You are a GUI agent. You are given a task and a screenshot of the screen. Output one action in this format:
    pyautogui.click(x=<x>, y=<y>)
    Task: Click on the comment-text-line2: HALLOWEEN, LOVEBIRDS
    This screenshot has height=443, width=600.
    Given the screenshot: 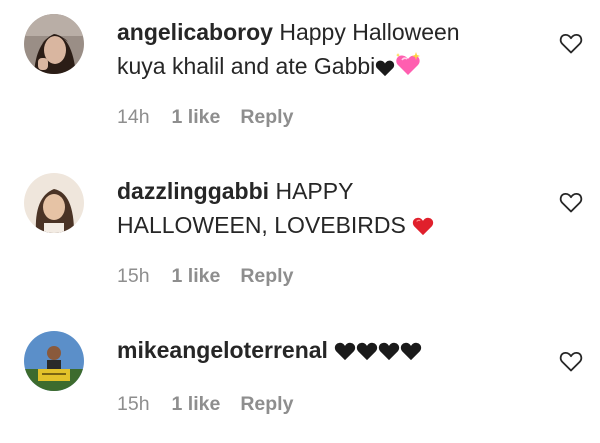 What is the action you would take?
    pyautogui.click(x=261, y=225)
    